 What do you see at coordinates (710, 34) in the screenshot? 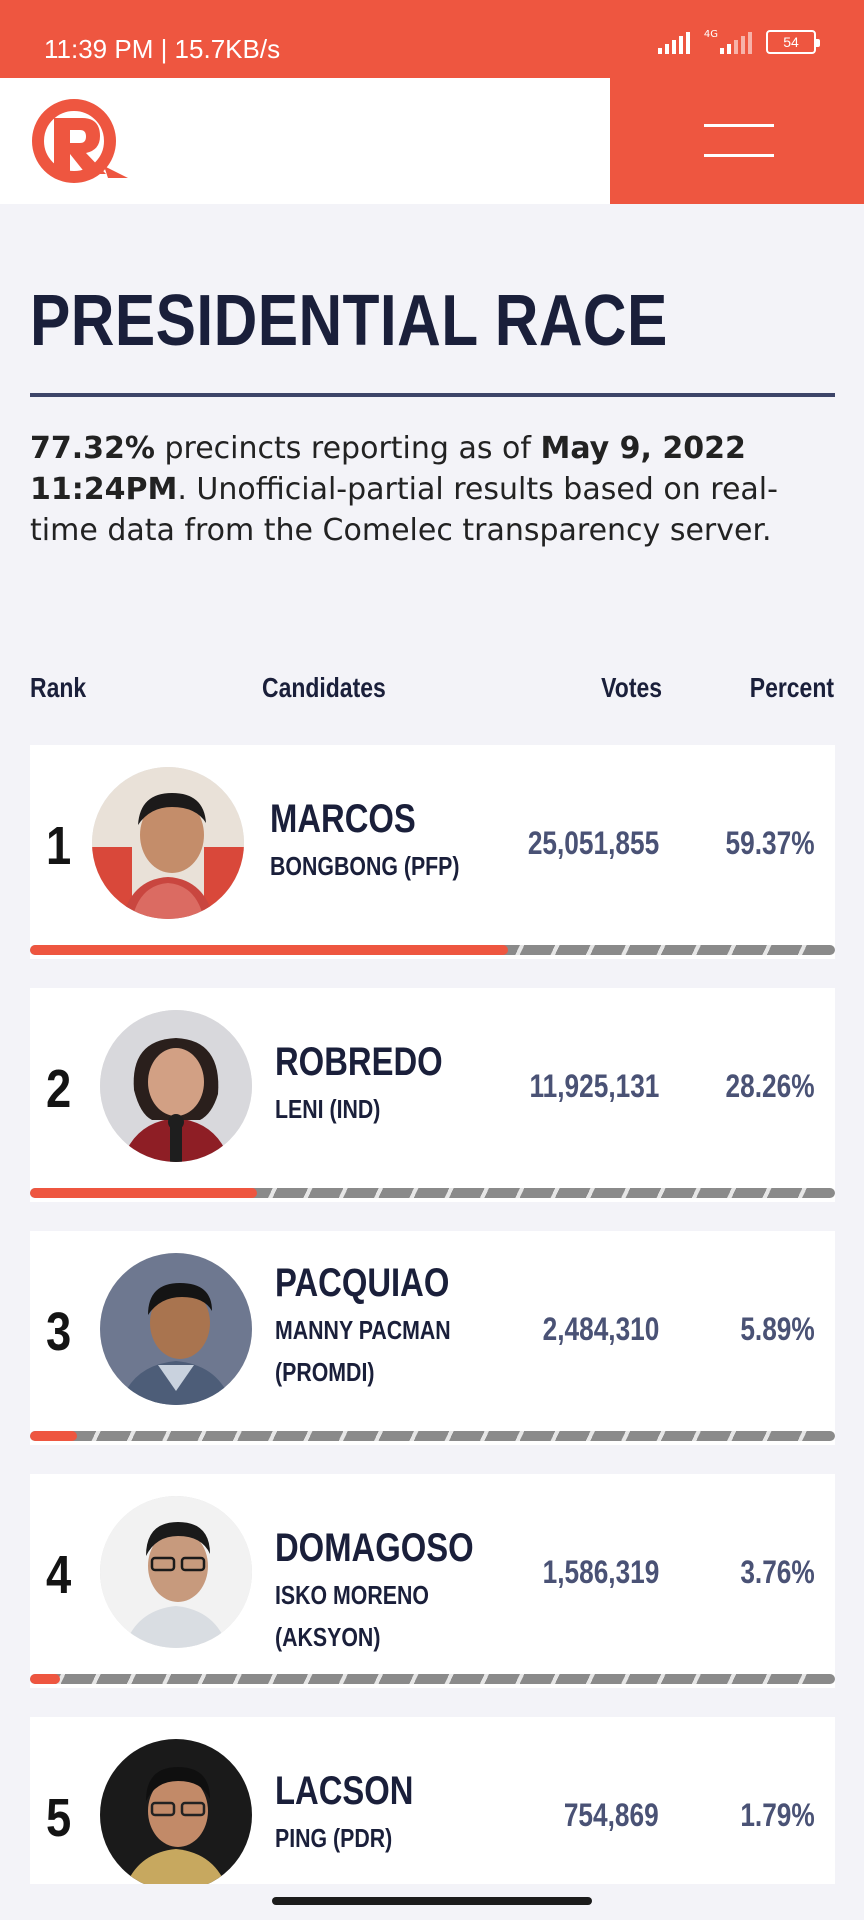
I see `network-type-label: 4G` at bounding box center [710, 34].